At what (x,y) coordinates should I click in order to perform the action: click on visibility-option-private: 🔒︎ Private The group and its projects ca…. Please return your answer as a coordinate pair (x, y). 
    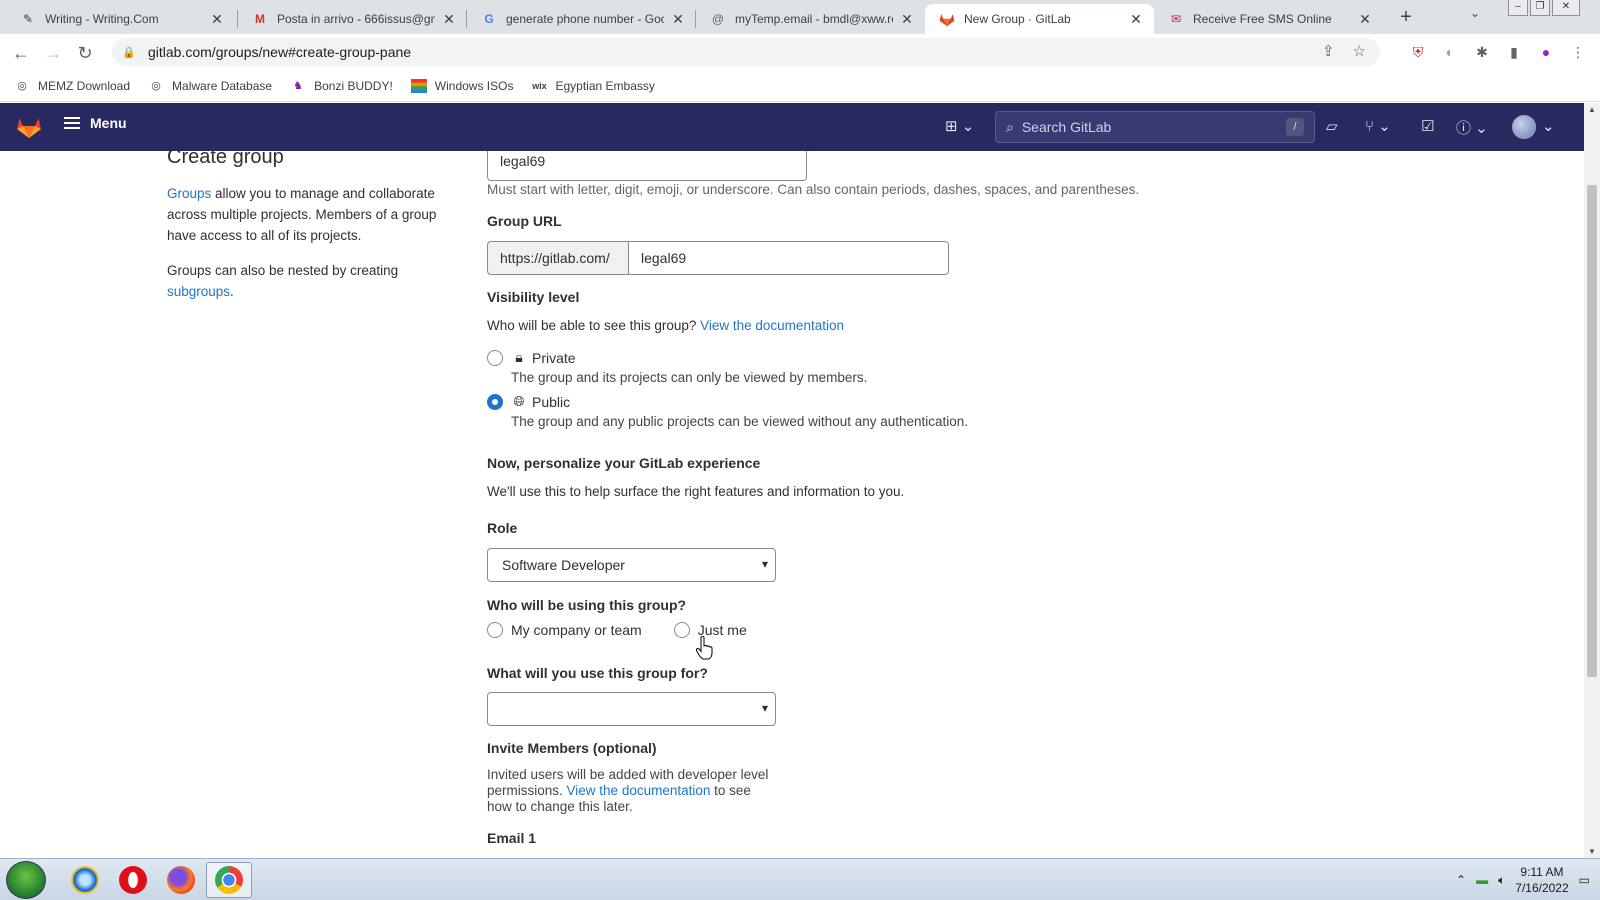
    Looking at the image, I should click on (677, 367).